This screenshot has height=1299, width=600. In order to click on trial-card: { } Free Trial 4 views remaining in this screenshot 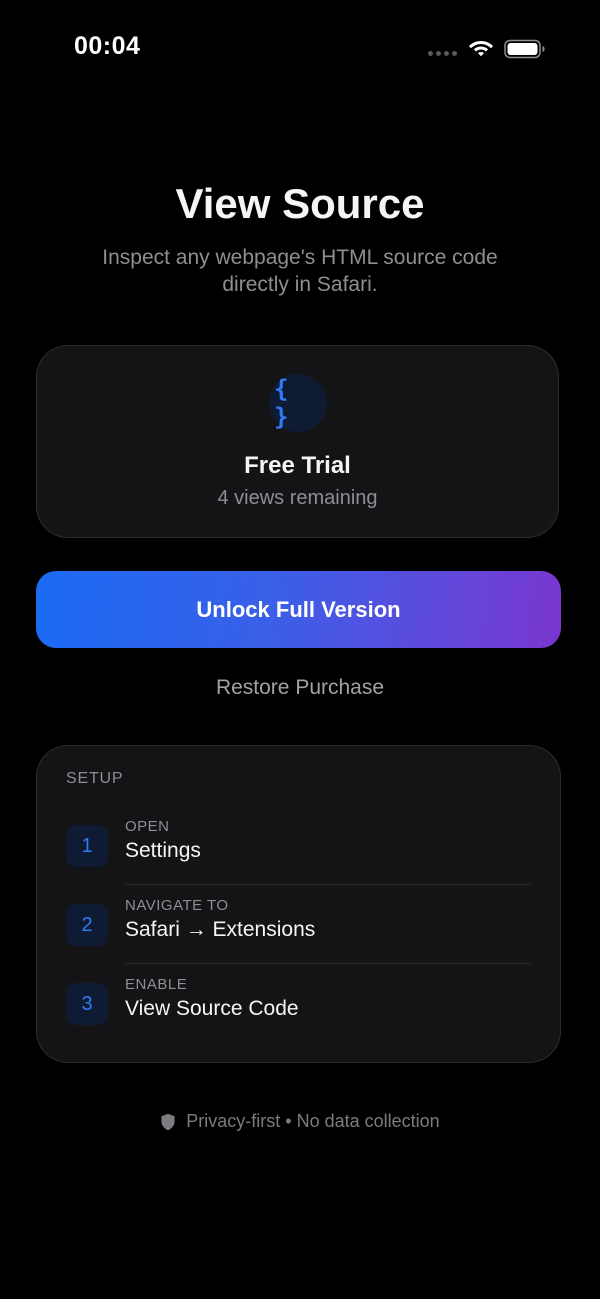, I will do `click(297, 441)`.